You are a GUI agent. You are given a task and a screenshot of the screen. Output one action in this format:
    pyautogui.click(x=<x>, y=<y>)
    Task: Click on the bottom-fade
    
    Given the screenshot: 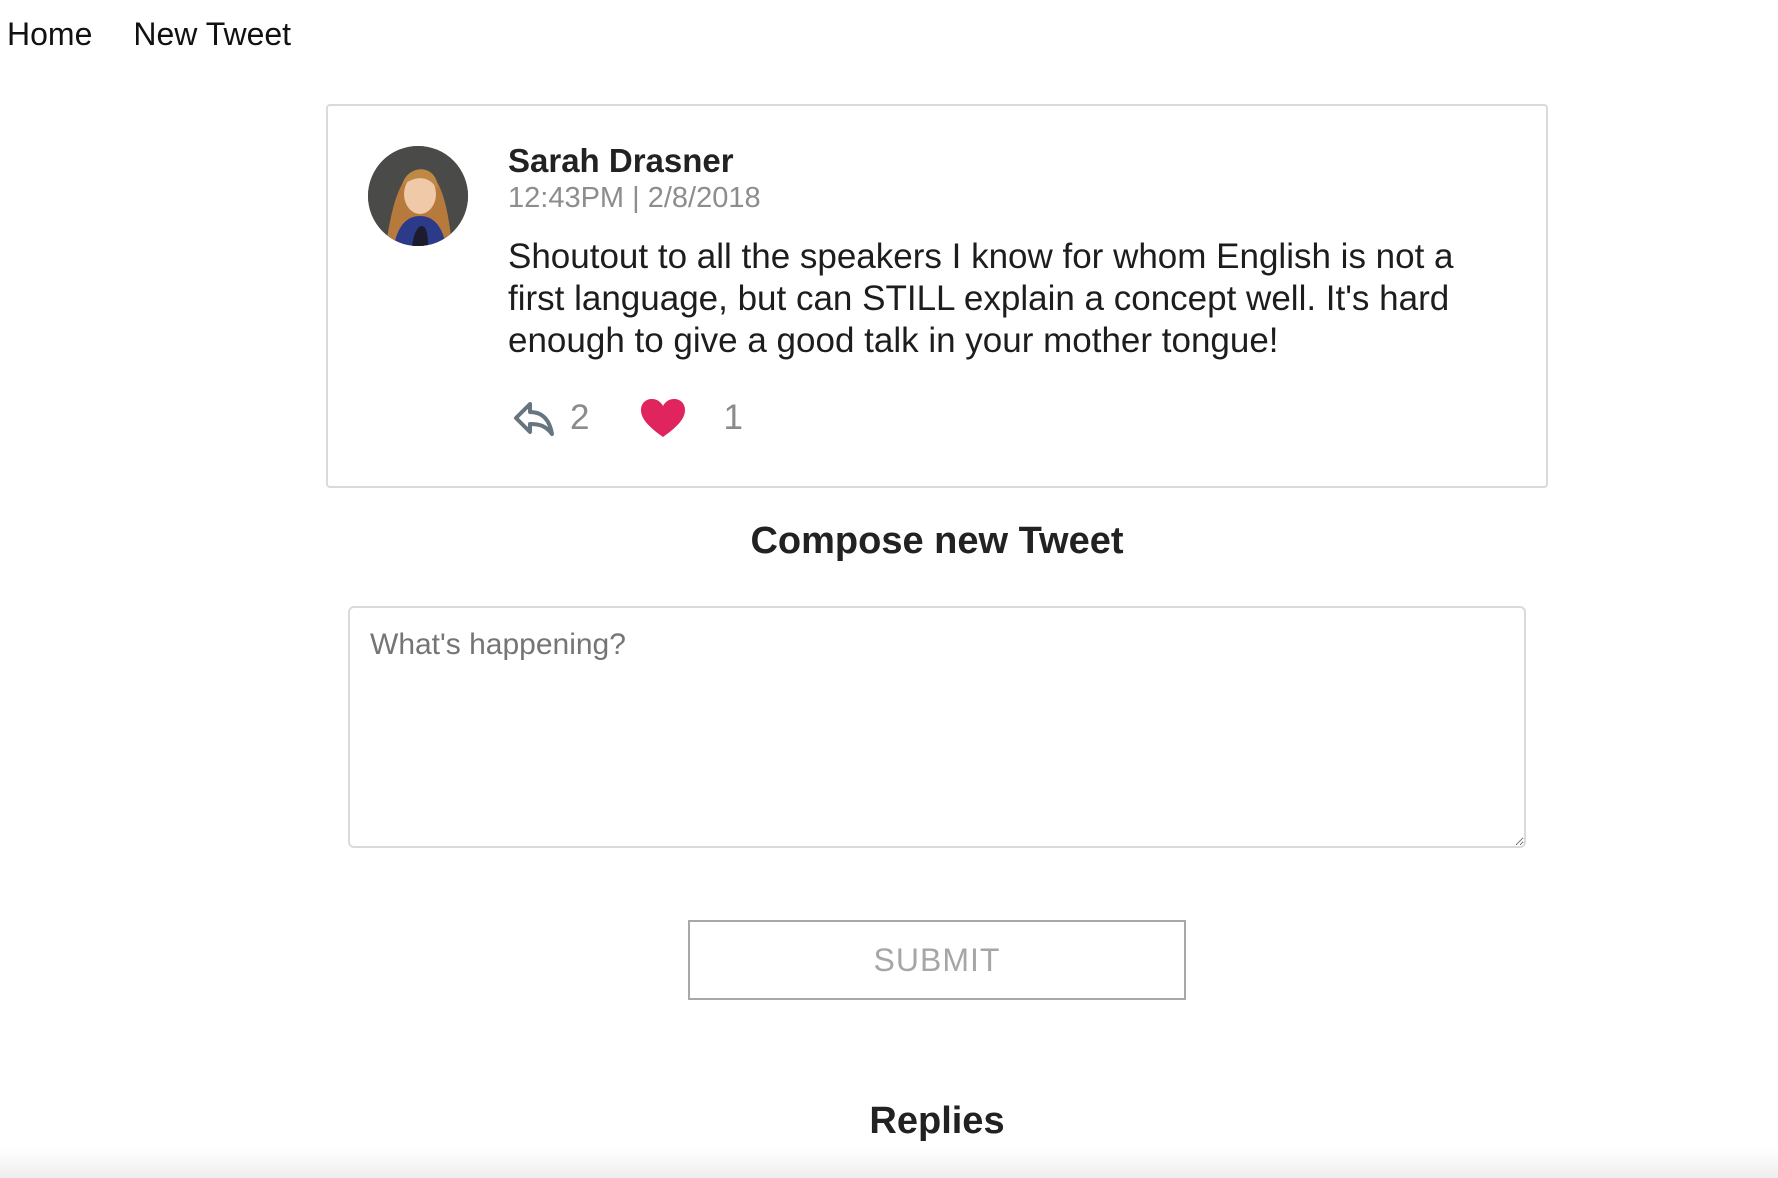 What is the action you would take?
    pyautogui.click(x=889, y=1163)
    